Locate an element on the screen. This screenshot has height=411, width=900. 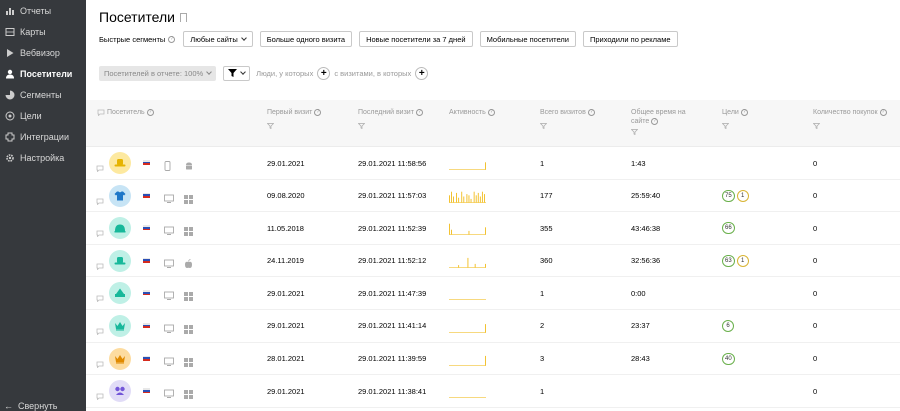
column-total-visits: Всего визитов ? is located at coordinates (567, 118).